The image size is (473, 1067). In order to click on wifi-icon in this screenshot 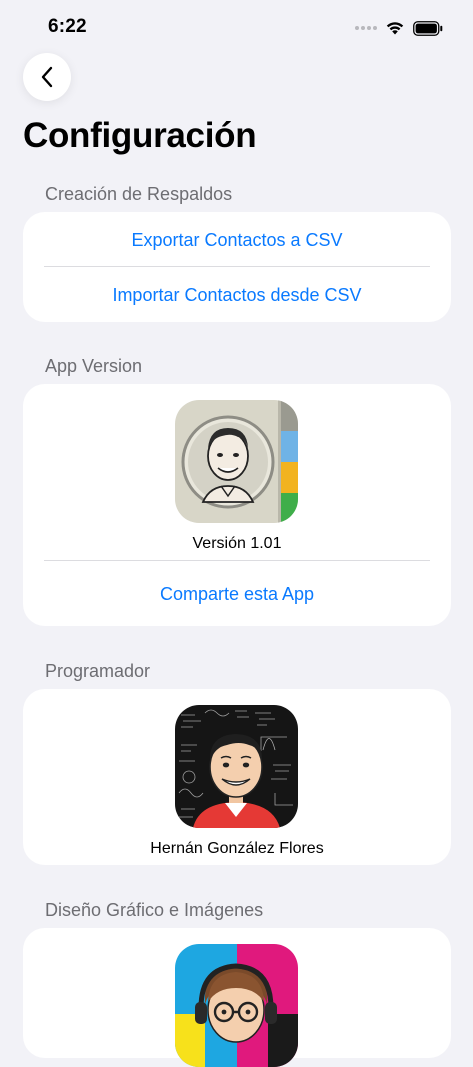, I will do `click(395, 28)`.